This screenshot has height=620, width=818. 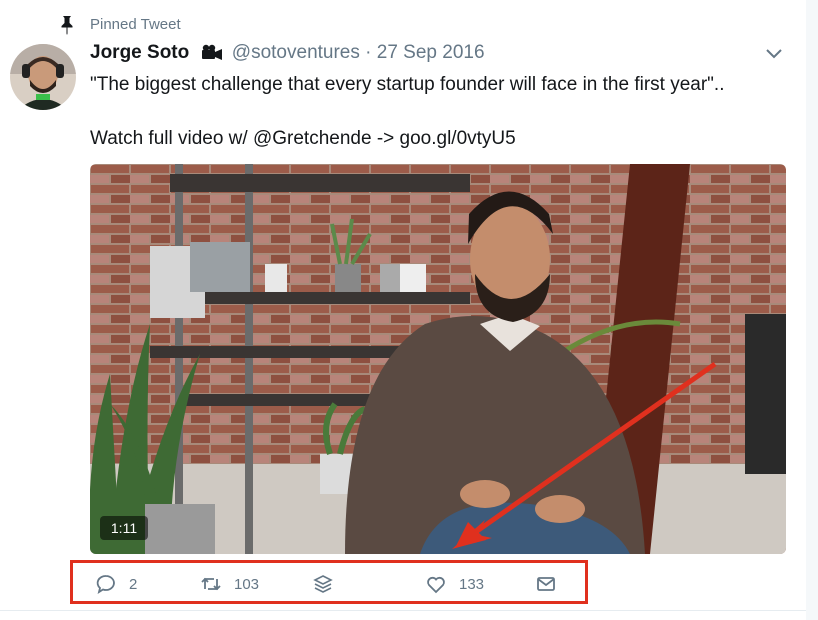 I want to click on pinned-tweet-label: Pinned Tweet, so click(x=135, y=24).